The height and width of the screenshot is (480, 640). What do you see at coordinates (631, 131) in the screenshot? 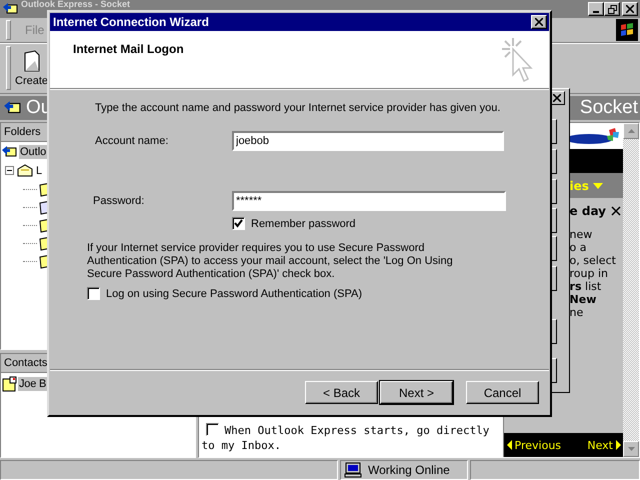
I see `scroll-up-icon` at bounding box center [631, 131].